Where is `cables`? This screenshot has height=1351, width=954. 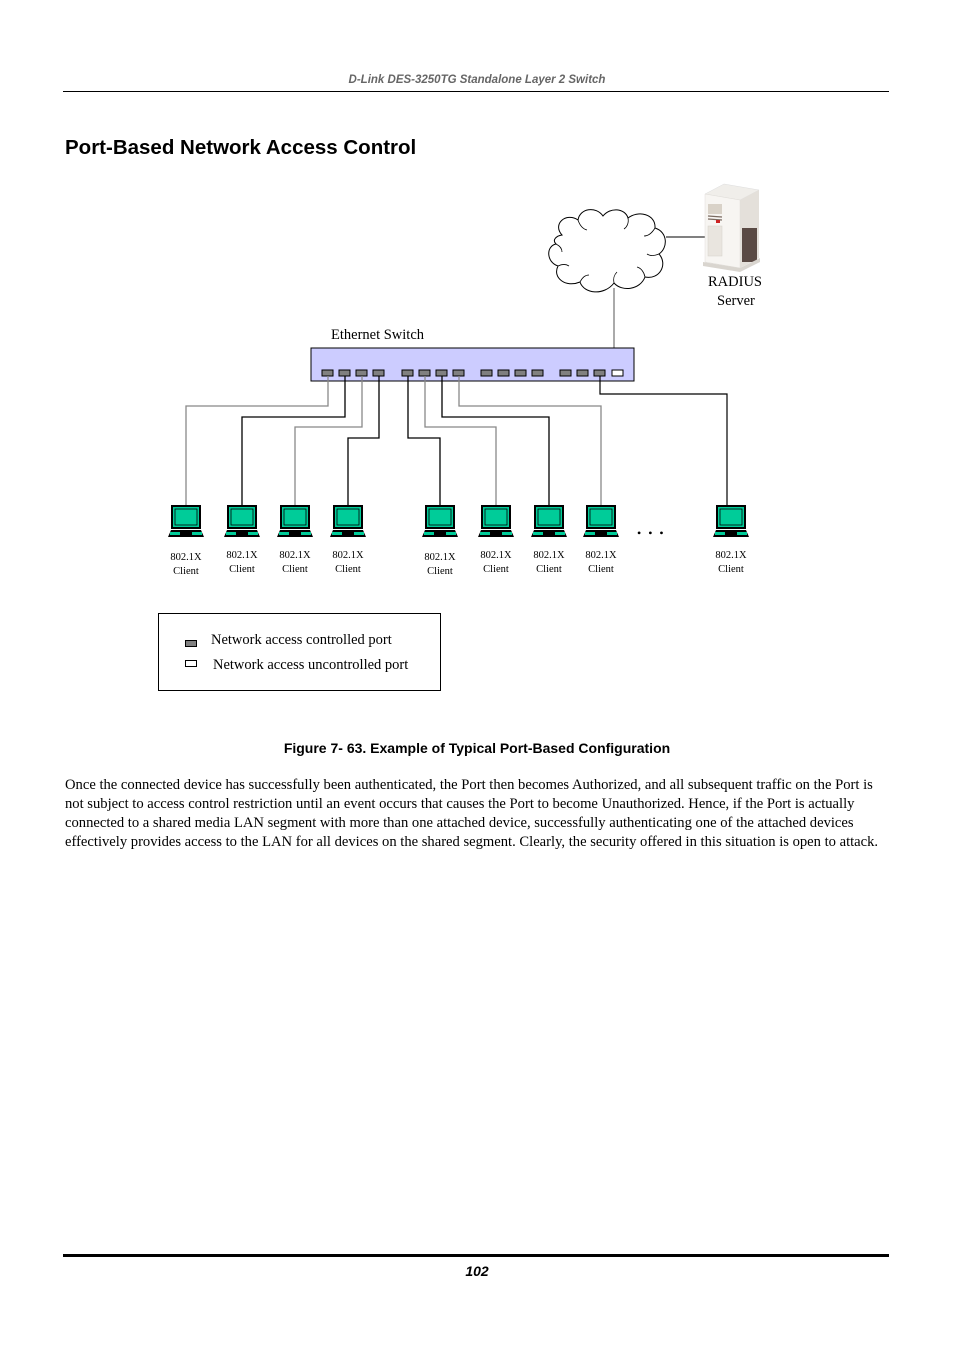
cables is located at coordinates (456, 440).